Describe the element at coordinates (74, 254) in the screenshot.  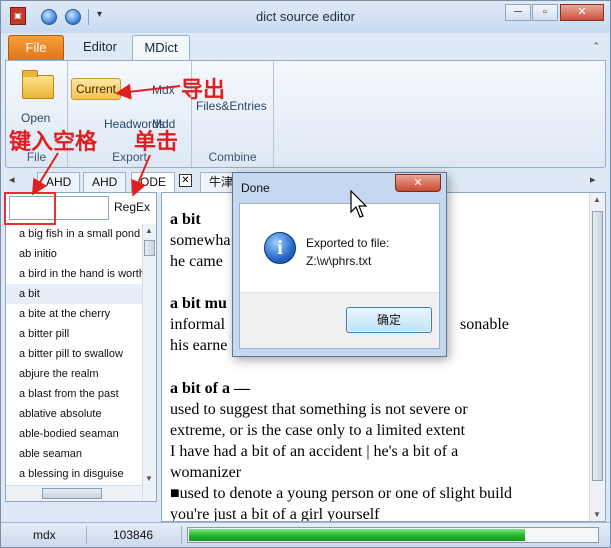
I see `headword-list-item: ab initio` at that location.